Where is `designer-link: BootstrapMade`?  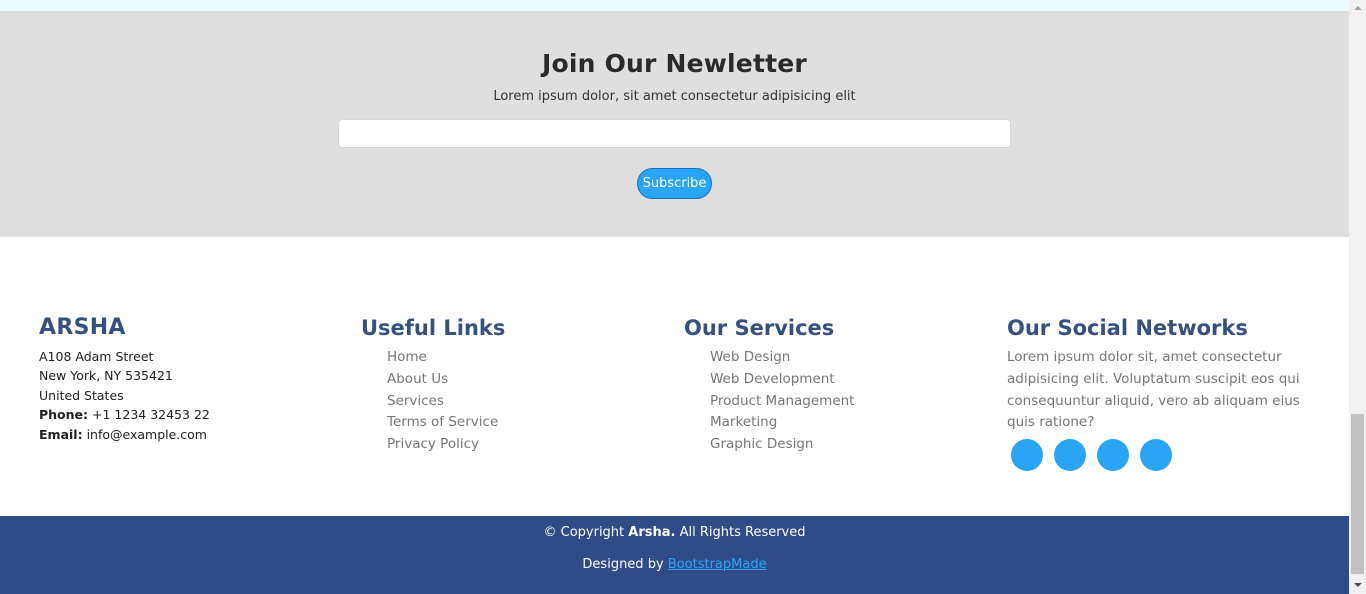 designer-link: BootstrapMade is located at coordinates (717, 564).